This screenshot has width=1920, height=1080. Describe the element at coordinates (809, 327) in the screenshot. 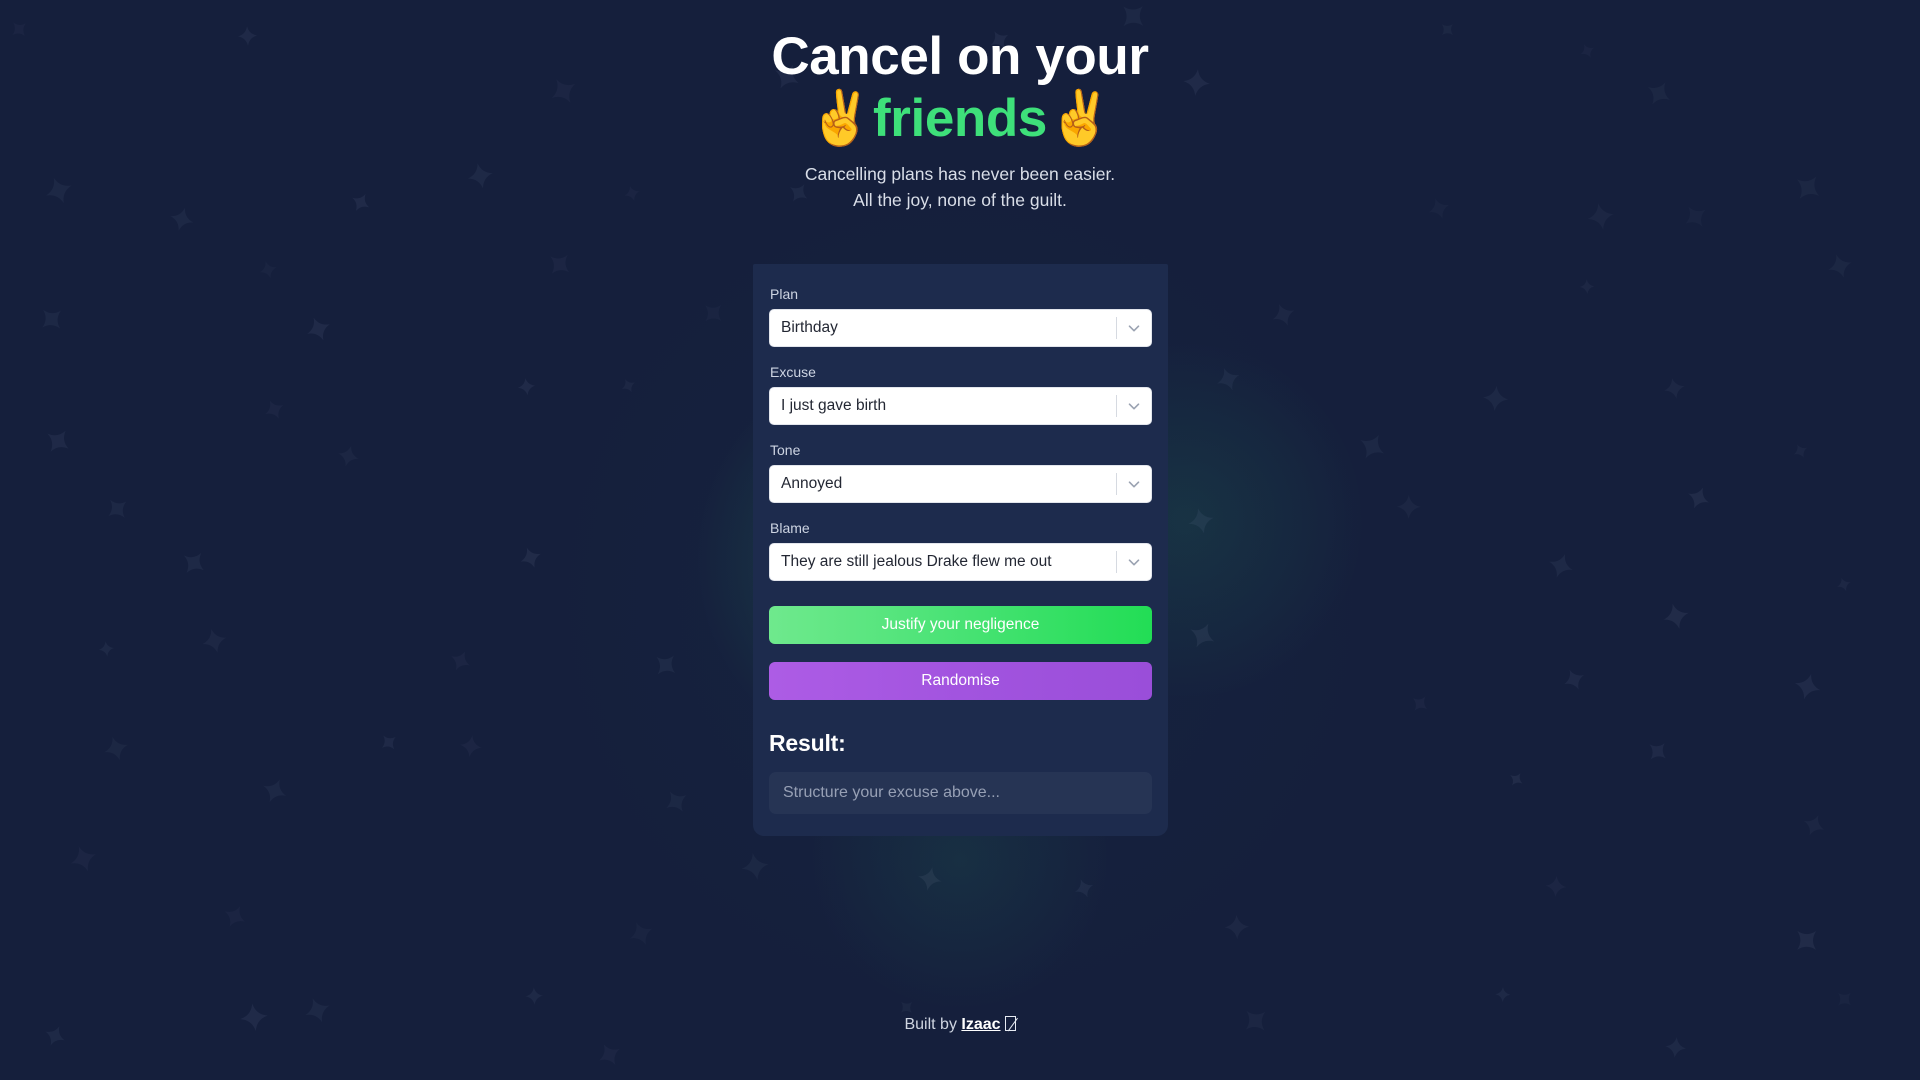

I see `plan-select-value: Birthday` at that location.